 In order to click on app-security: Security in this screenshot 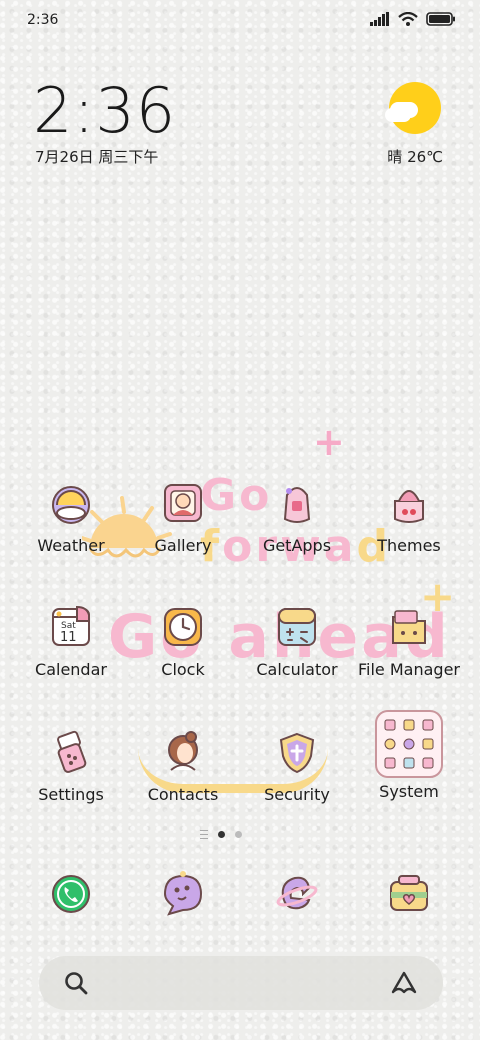, I will do `click(297, 765)`.